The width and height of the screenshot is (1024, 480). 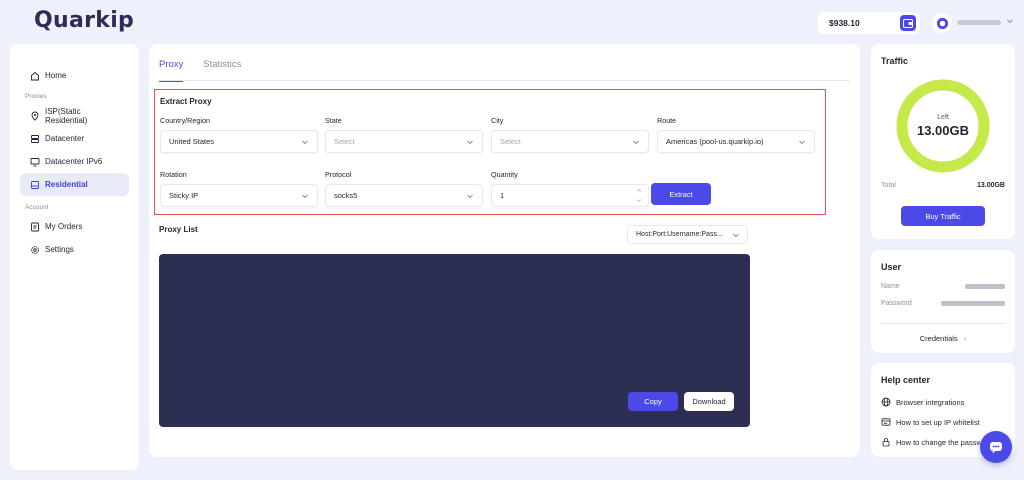 I want to click on user-card: User Name Password Credentials ›, so click(x=943, y=301).